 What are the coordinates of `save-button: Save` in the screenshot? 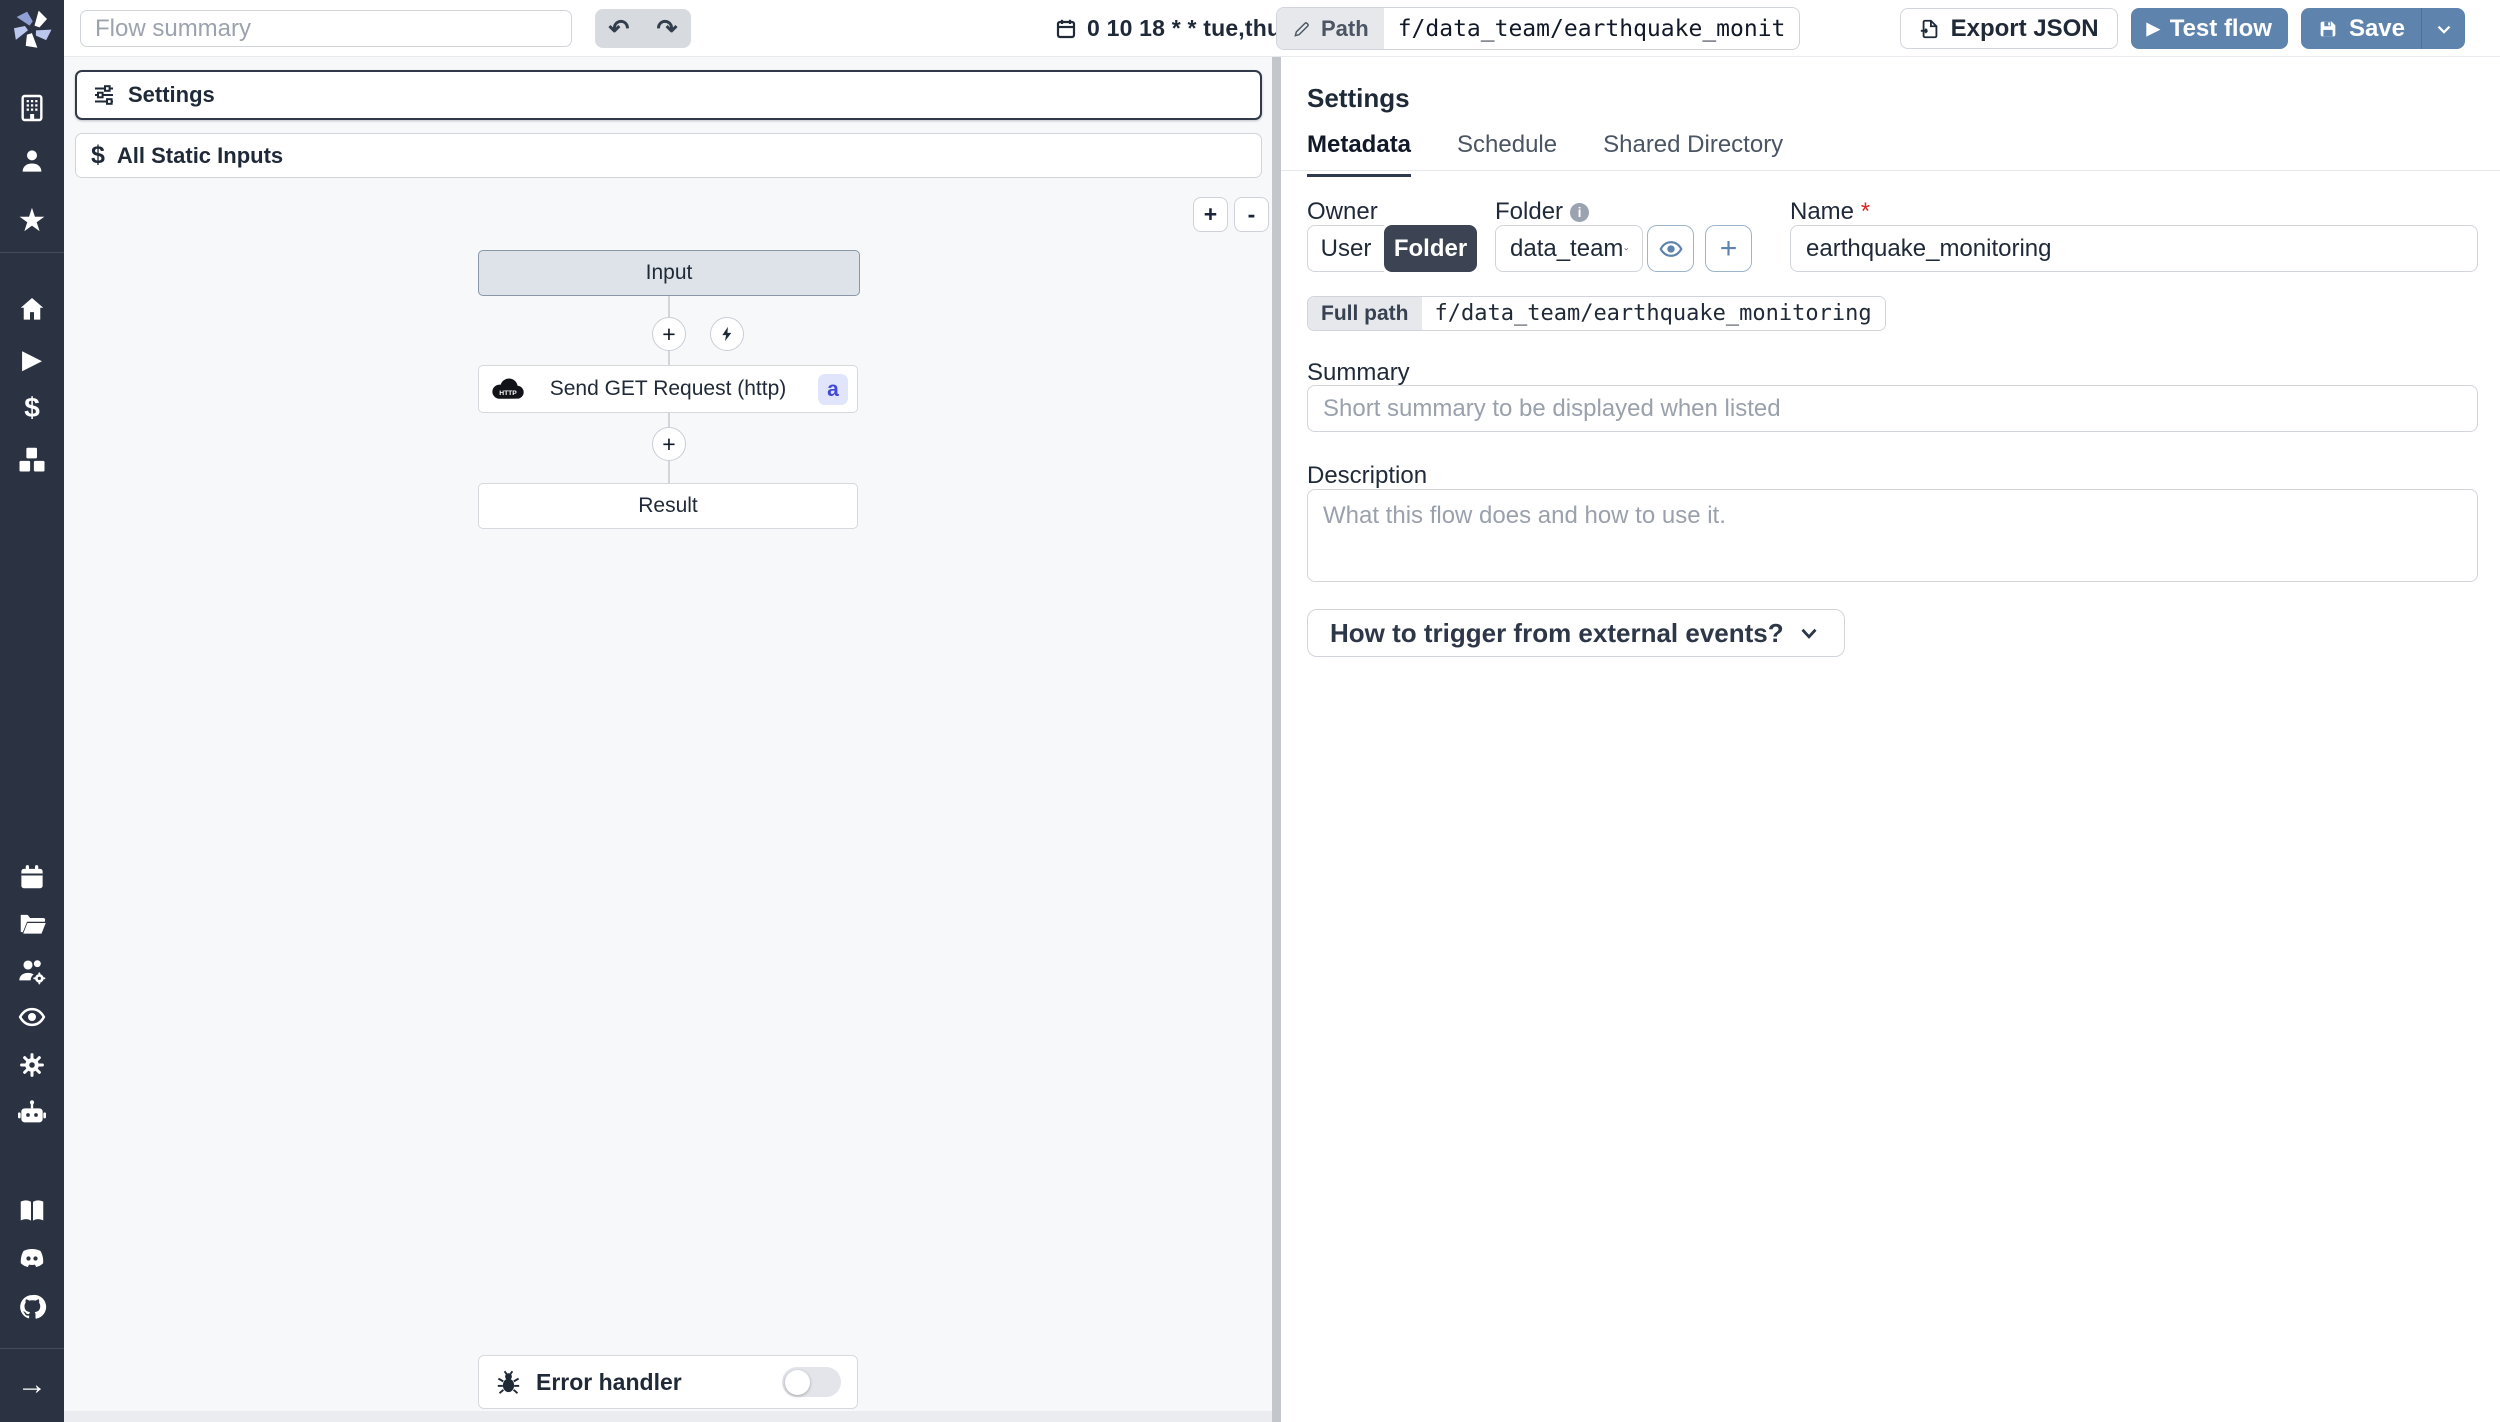 It's located at (2361, 28).